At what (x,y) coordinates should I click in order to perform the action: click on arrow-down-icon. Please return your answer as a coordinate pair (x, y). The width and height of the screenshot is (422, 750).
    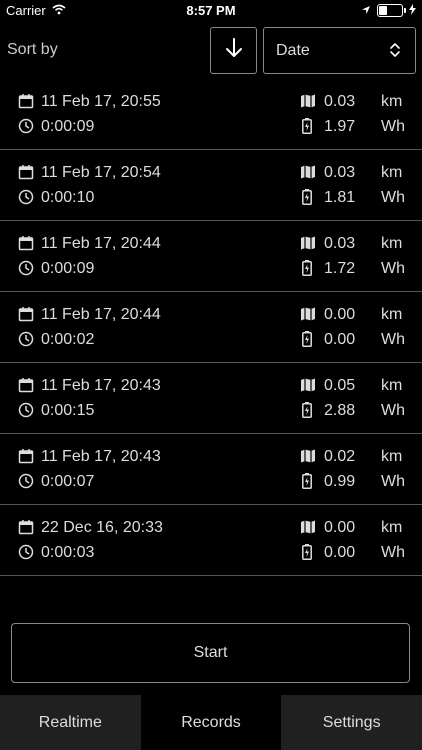
    Looking at the image, I should click on (234, 50).